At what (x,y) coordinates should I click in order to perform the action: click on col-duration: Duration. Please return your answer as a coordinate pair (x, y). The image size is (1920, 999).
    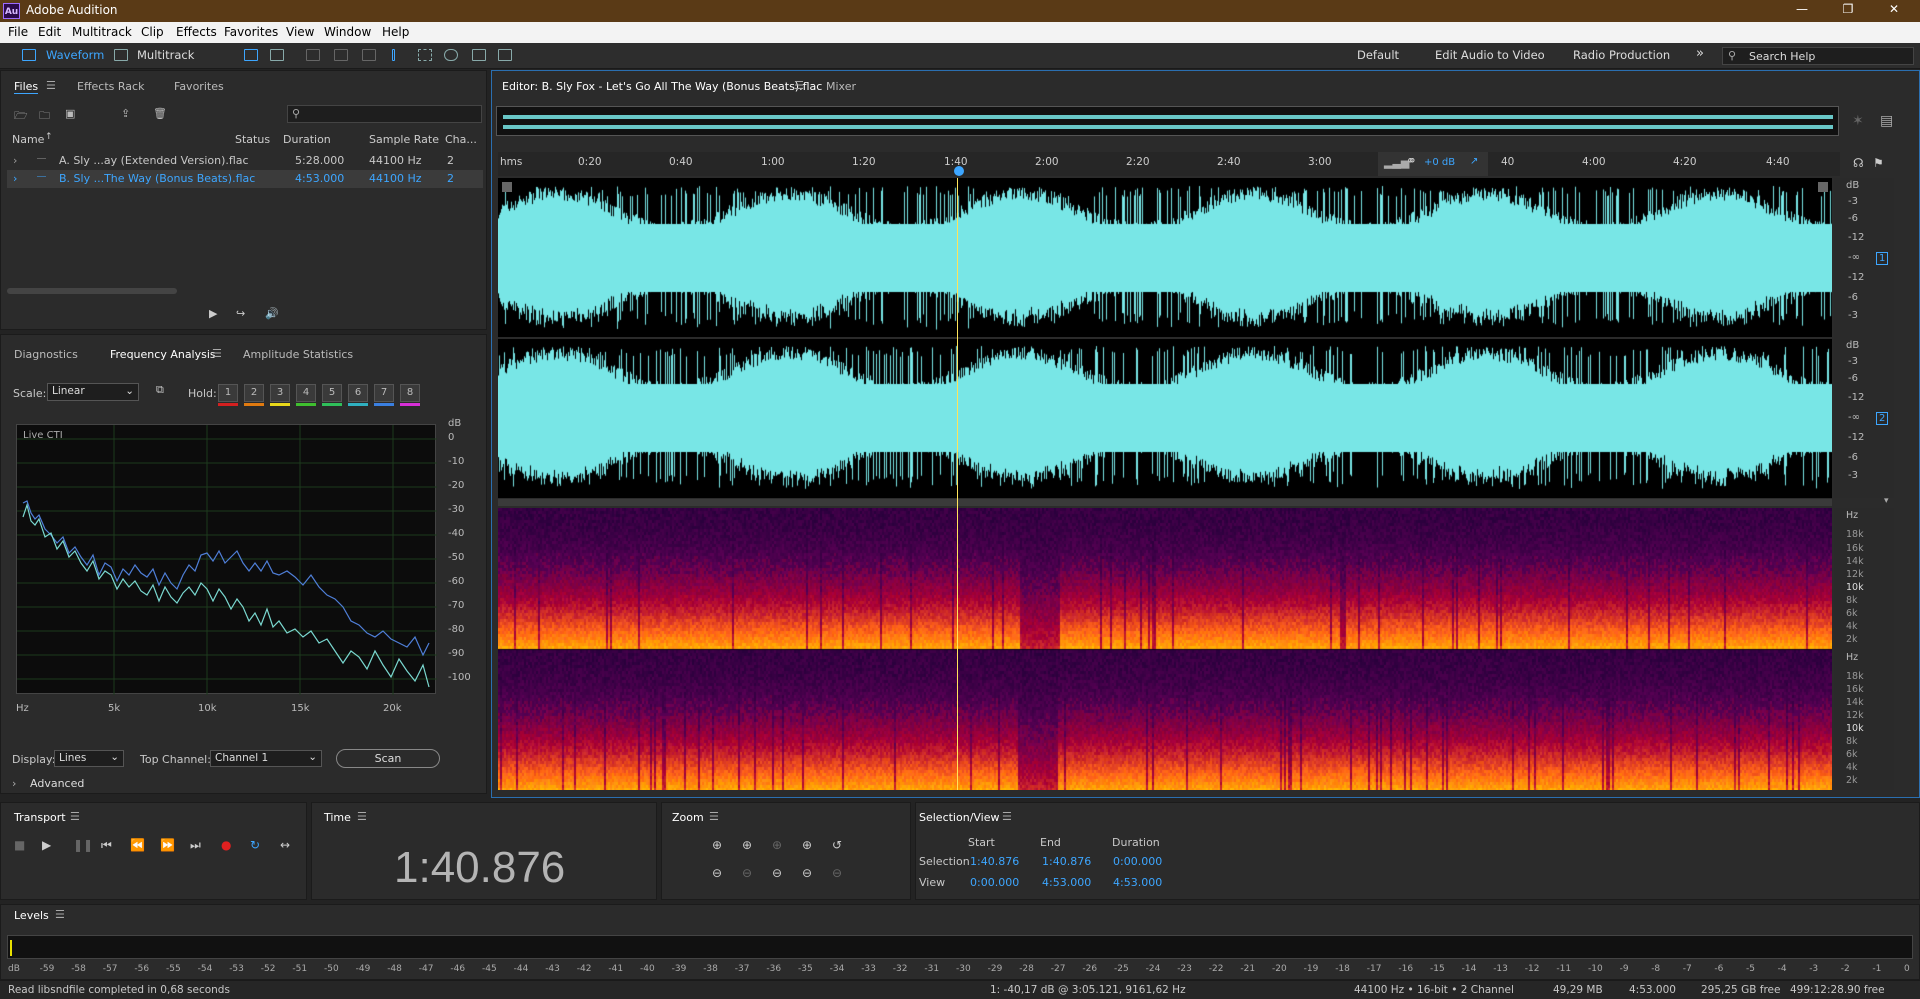
    Looking at the image, I should click on (307, 139).